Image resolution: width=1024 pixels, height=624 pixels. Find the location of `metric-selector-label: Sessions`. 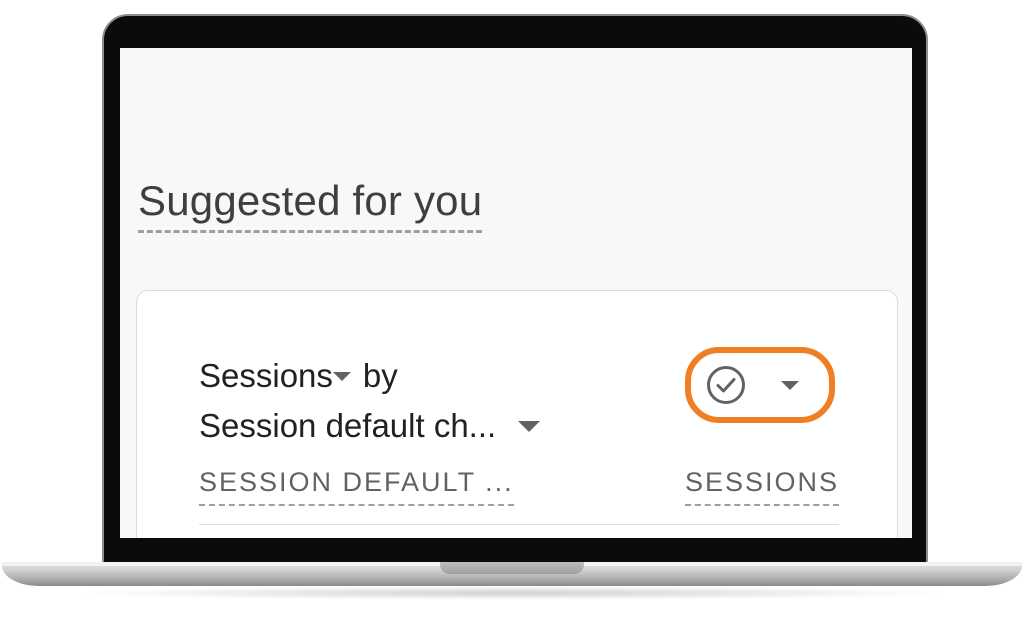

metric-selector-label: Sessions is located at coordinates (266, 376).